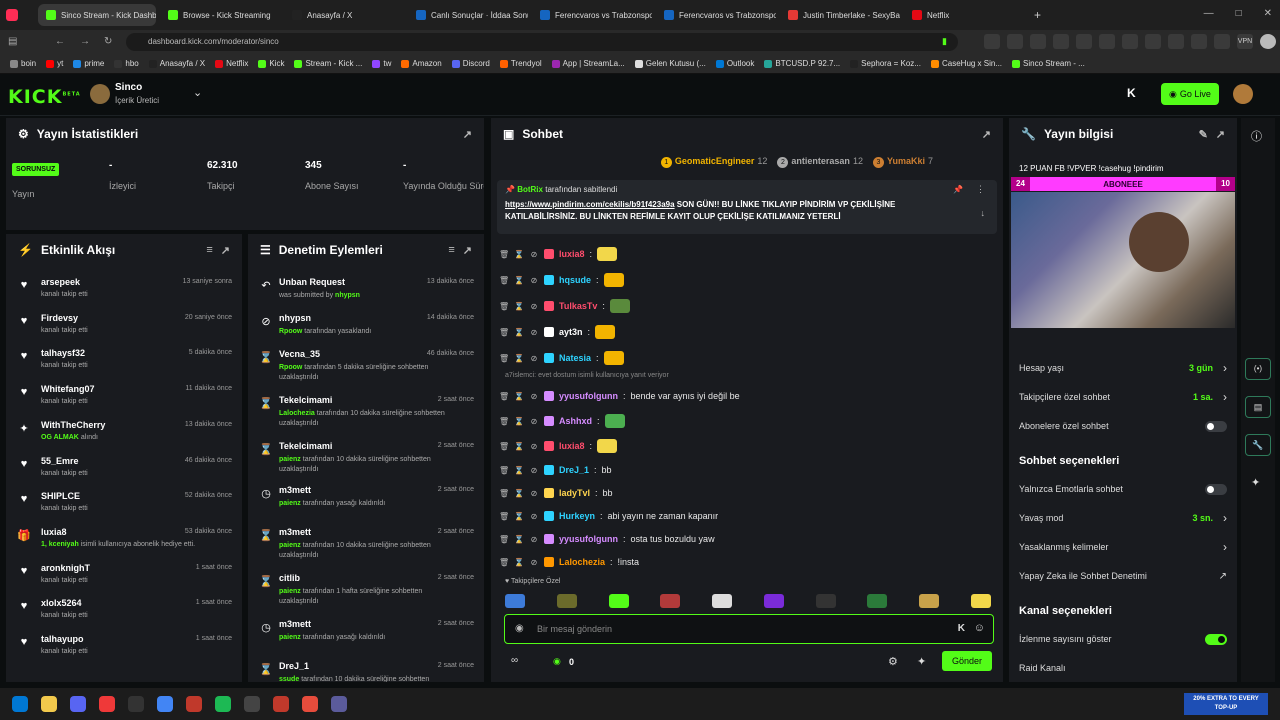 The width and height of the screenshot is (1280, 720). What do you see at coordinates (1123, 368) in the screenshot?
I see `setting-row: Hesap yaşı 3 gün ›` at bounding box center [1123, 368].